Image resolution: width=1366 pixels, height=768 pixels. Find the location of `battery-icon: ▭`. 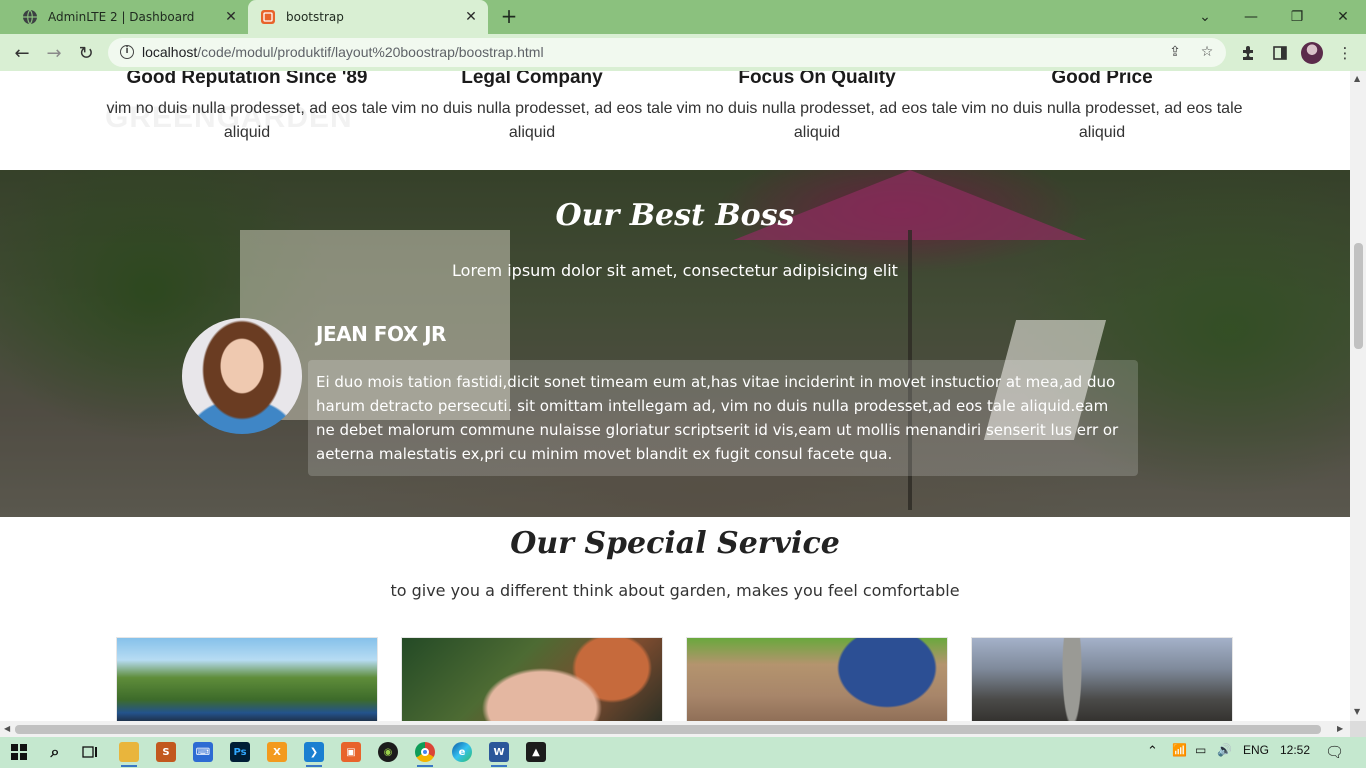

battery-icon: ▭ is located at coordinates (1200, 750).